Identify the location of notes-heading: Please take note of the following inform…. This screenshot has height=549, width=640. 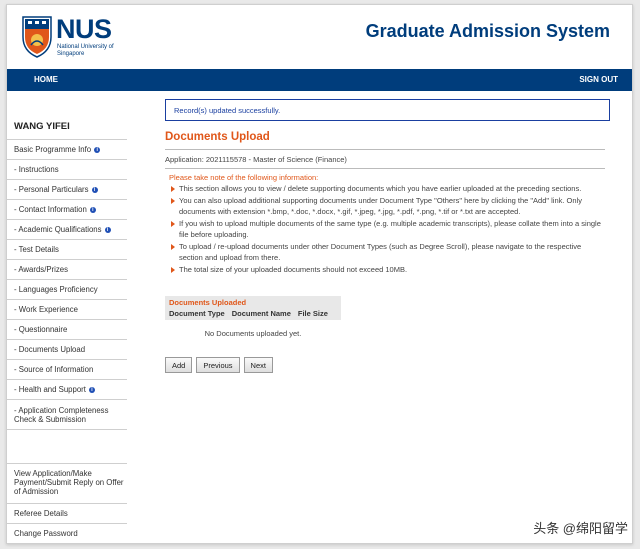
(244, 177).